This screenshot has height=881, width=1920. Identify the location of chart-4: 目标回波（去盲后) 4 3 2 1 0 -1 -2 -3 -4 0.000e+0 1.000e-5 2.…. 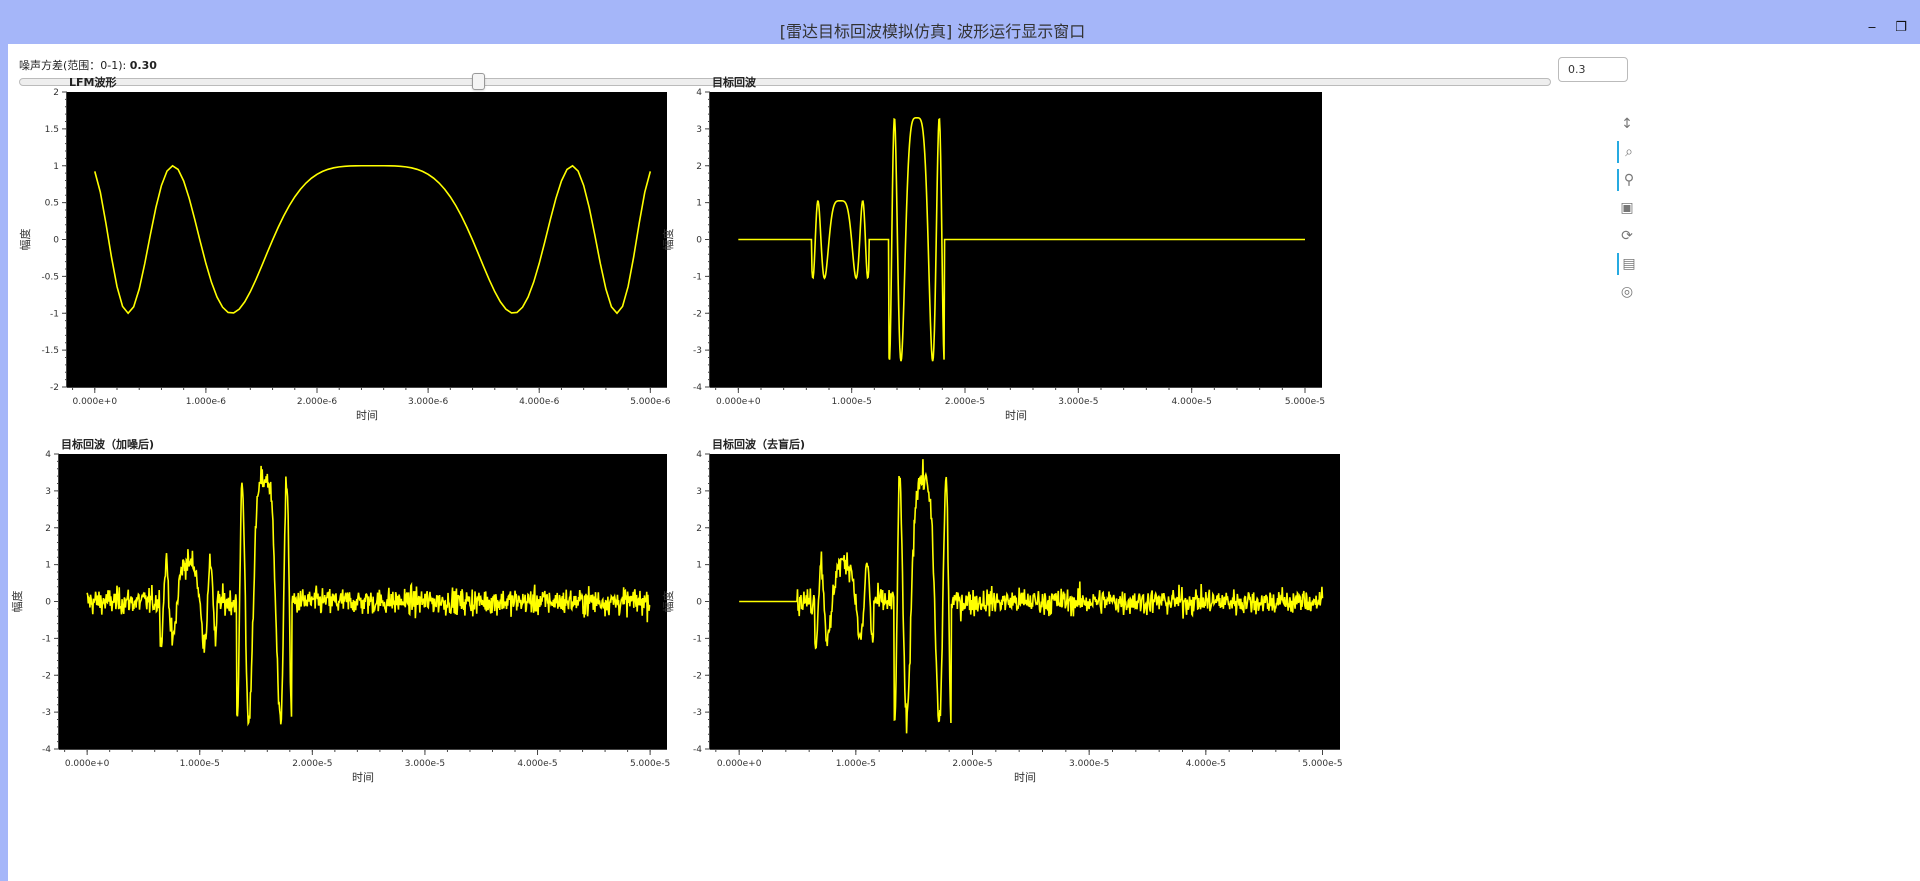
(1002, 610).